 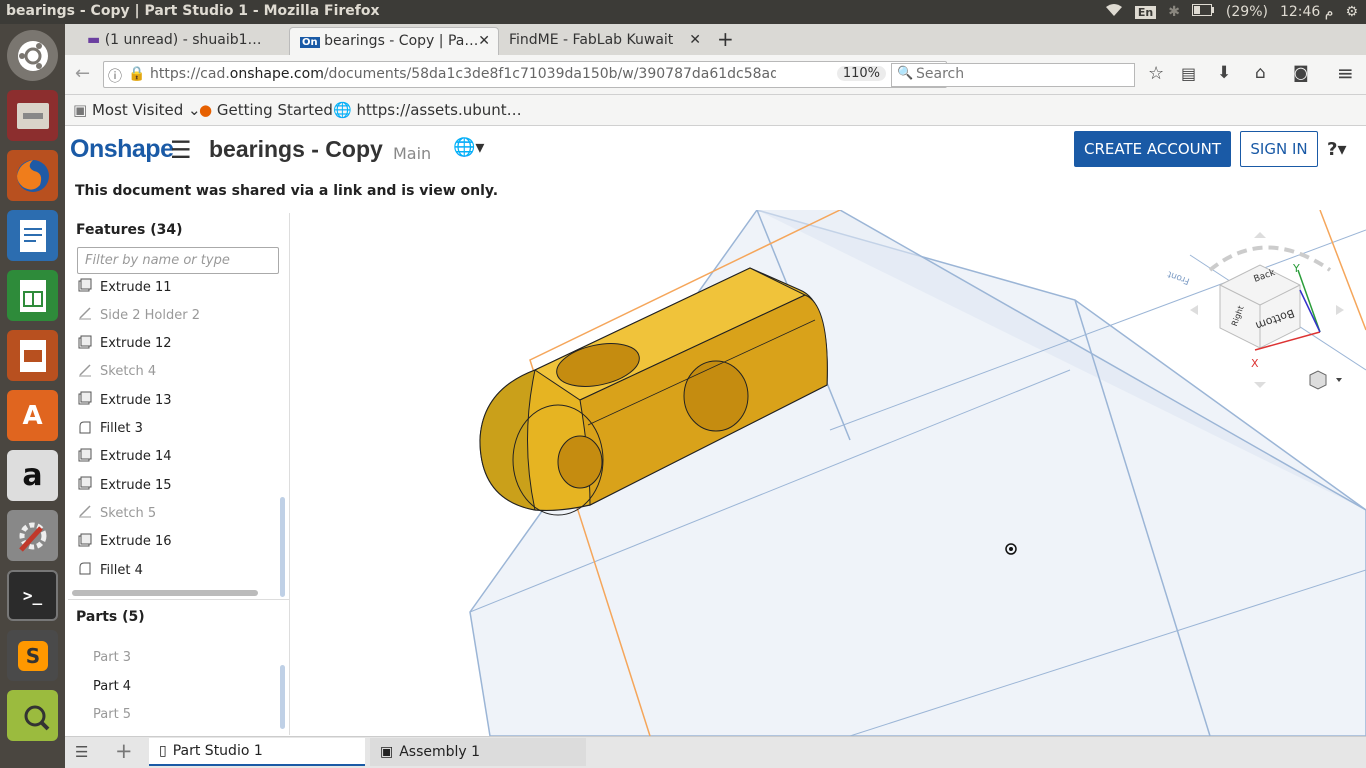 I want to click on feature-list-item: Fillet 4, so click(x=110, y=570).